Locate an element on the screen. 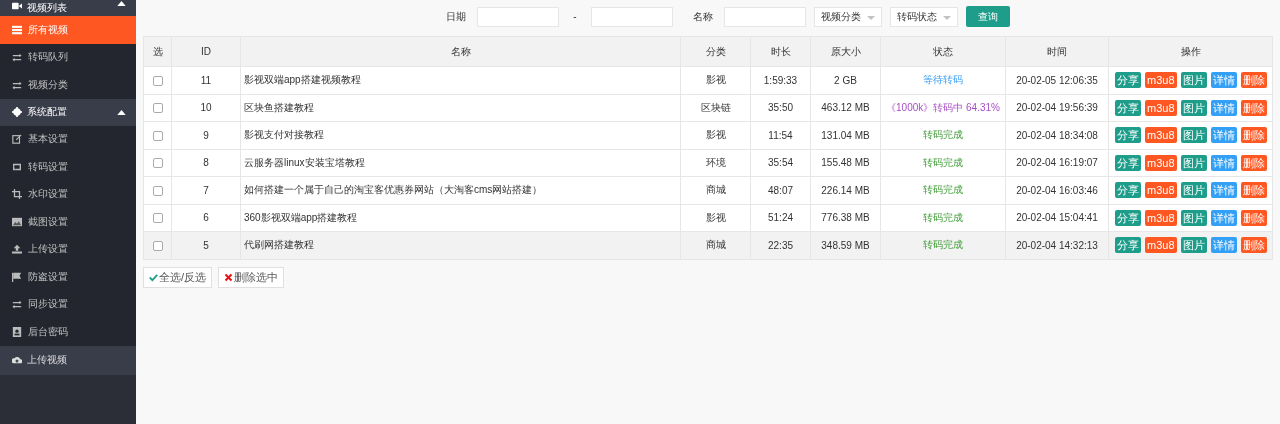 Image resolution: width=1280 pixels, height=424 pixels. category-select: 视频分类 is located at coordinates (847, 16).